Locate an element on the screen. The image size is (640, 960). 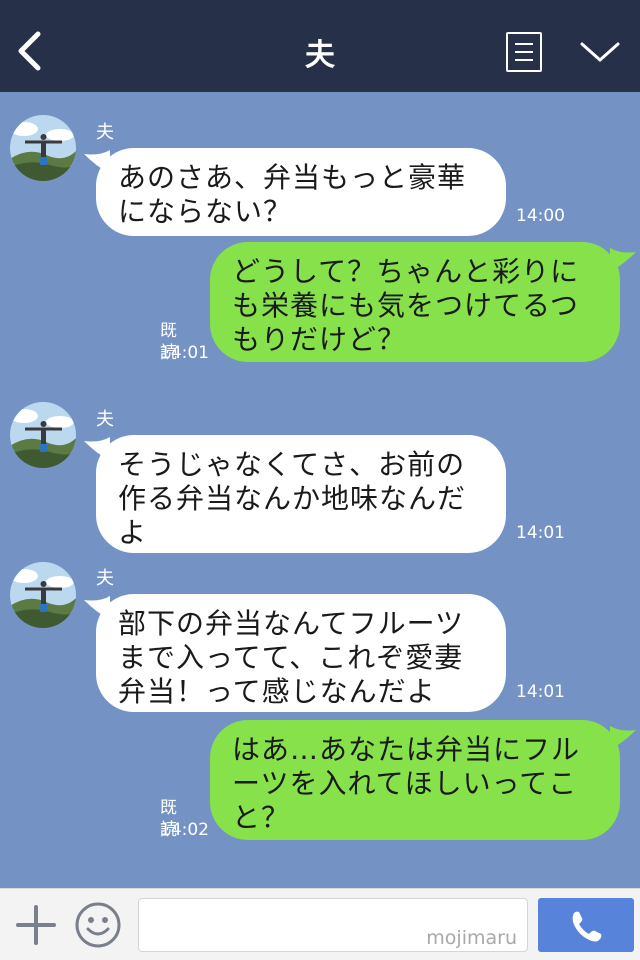
call-button is located at coordinates (586, 925).